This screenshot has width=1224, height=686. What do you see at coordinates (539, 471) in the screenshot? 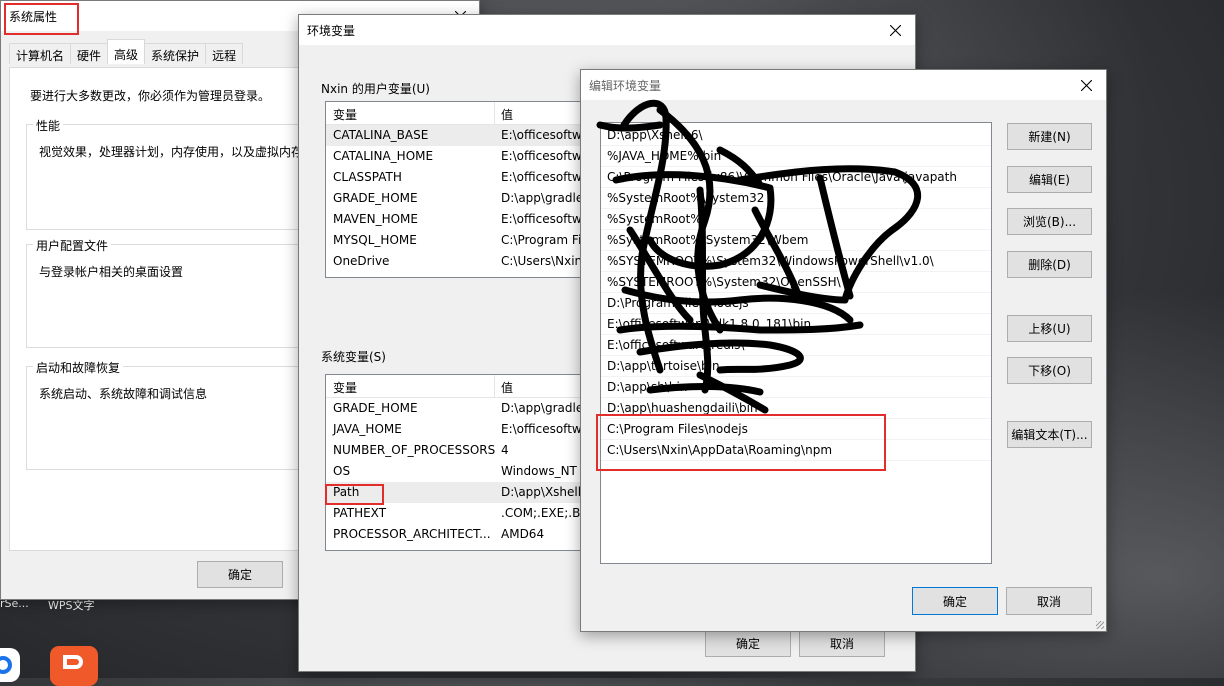
I see `variable-value: Windows_NT` at bounding box center [539, 471].